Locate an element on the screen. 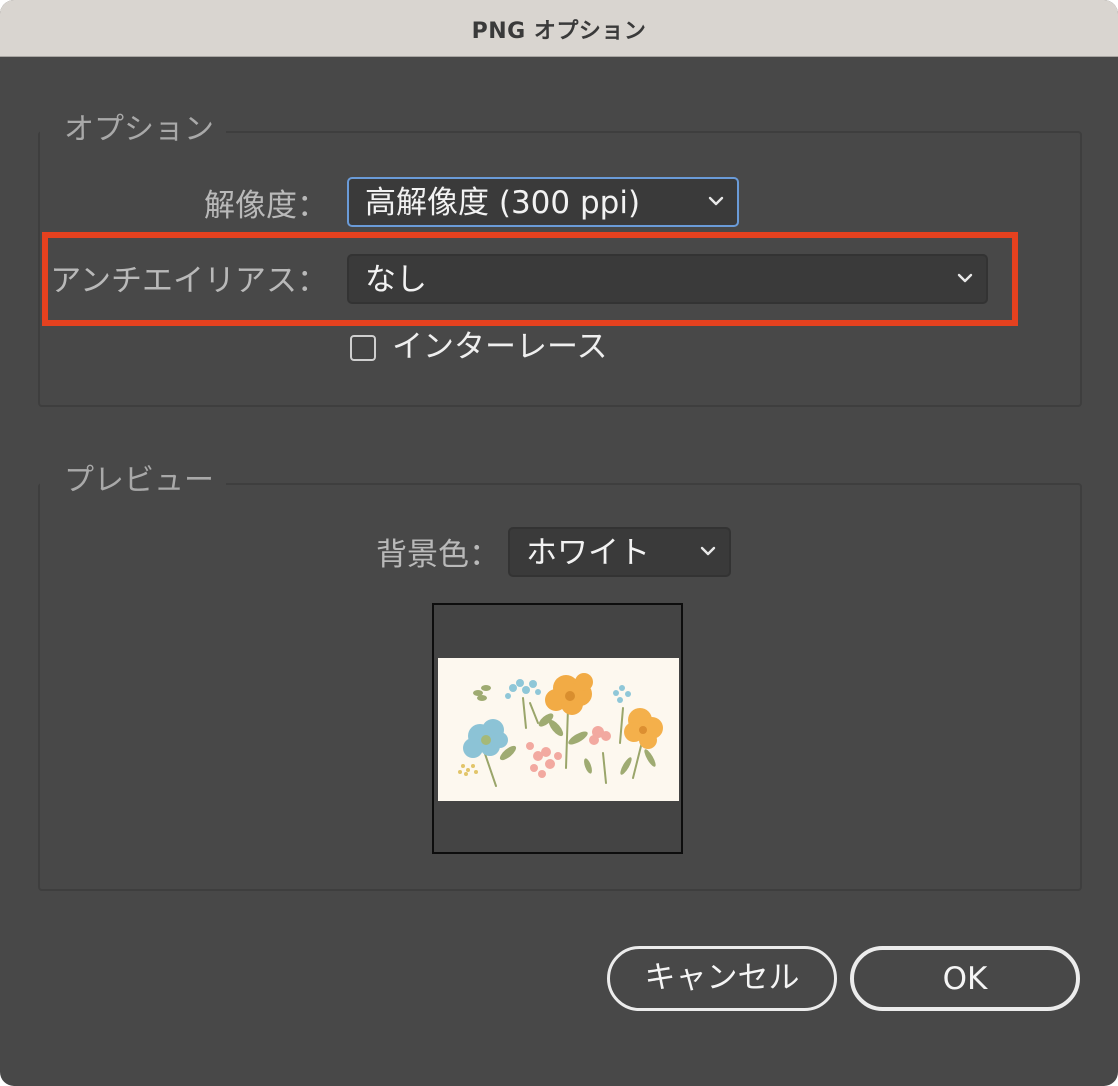 Image resolution: width=1118 pixels, height=1086 pixels. background-color-label: 背景色： is located at coordinates (438, 555).